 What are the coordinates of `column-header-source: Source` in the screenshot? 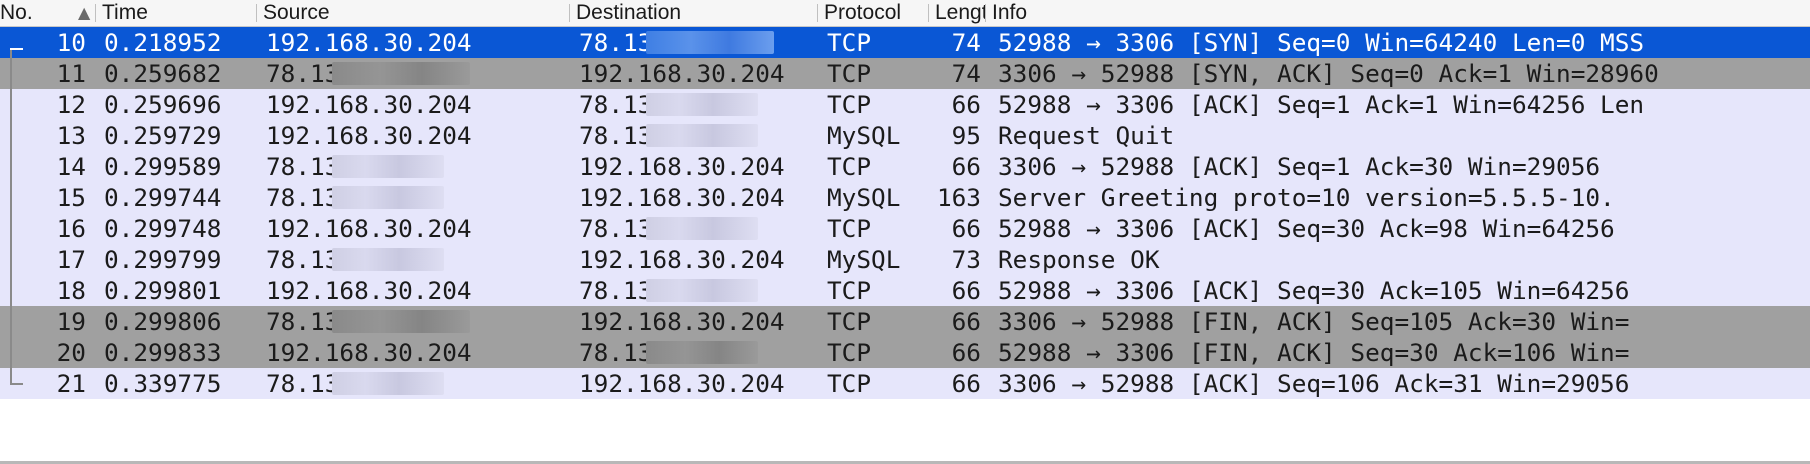 It's located at (413, 13).